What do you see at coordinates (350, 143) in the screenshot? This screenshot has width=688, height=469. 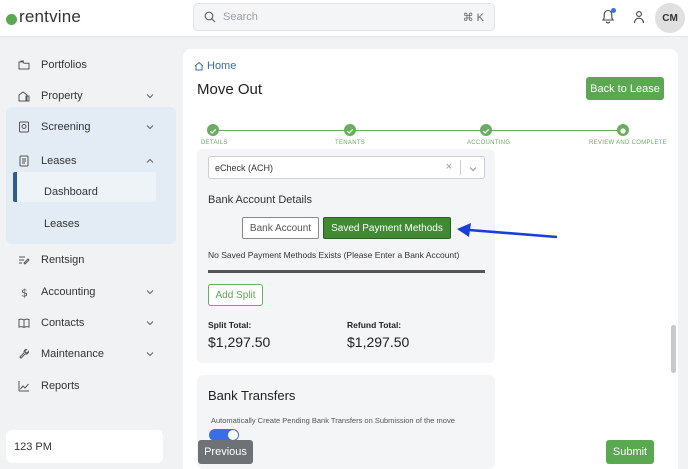 I see `step-label-tenants: TENANTS` at bounding box center [350, 143].